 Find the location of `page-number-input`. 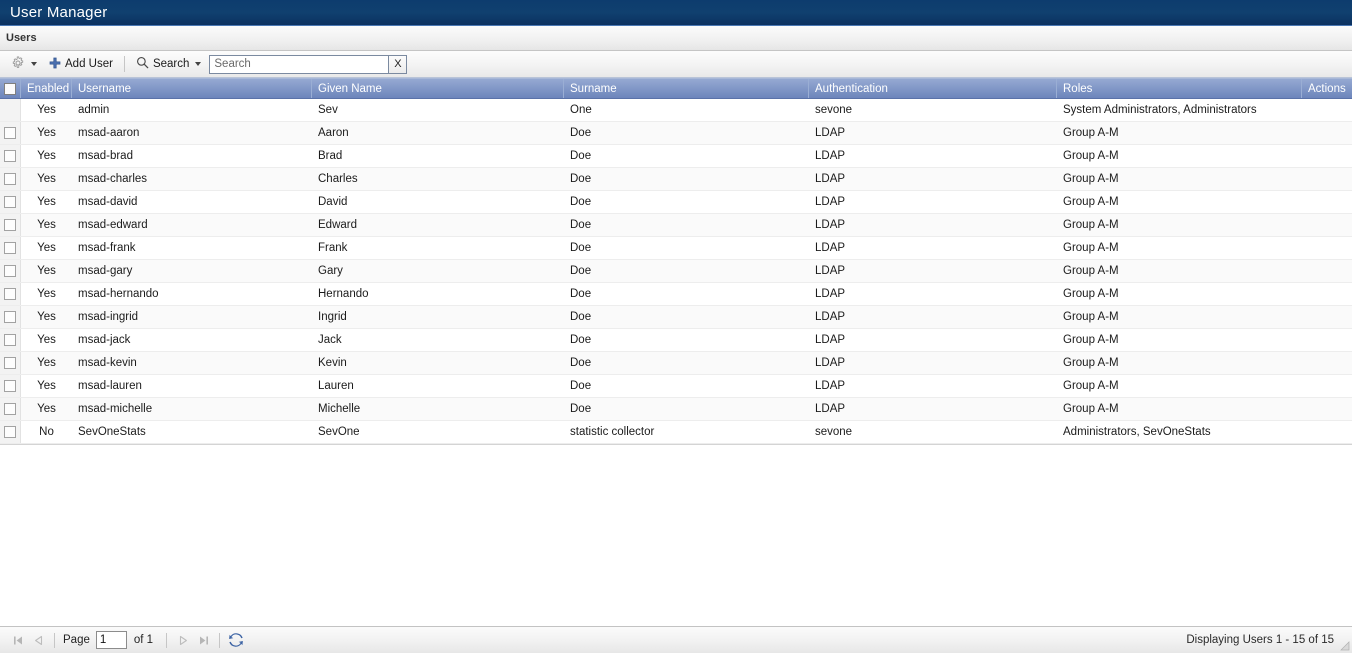

page-number-input is located at coordinates (111, 640).